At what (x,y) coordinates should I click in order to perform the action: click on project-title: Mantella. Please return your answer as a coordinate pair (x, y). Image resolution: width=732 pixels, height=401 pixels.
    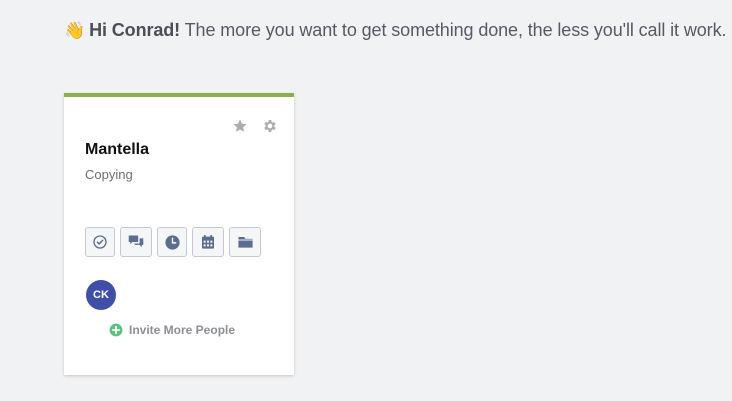
    Looking at the image, I should click on (117, 150).